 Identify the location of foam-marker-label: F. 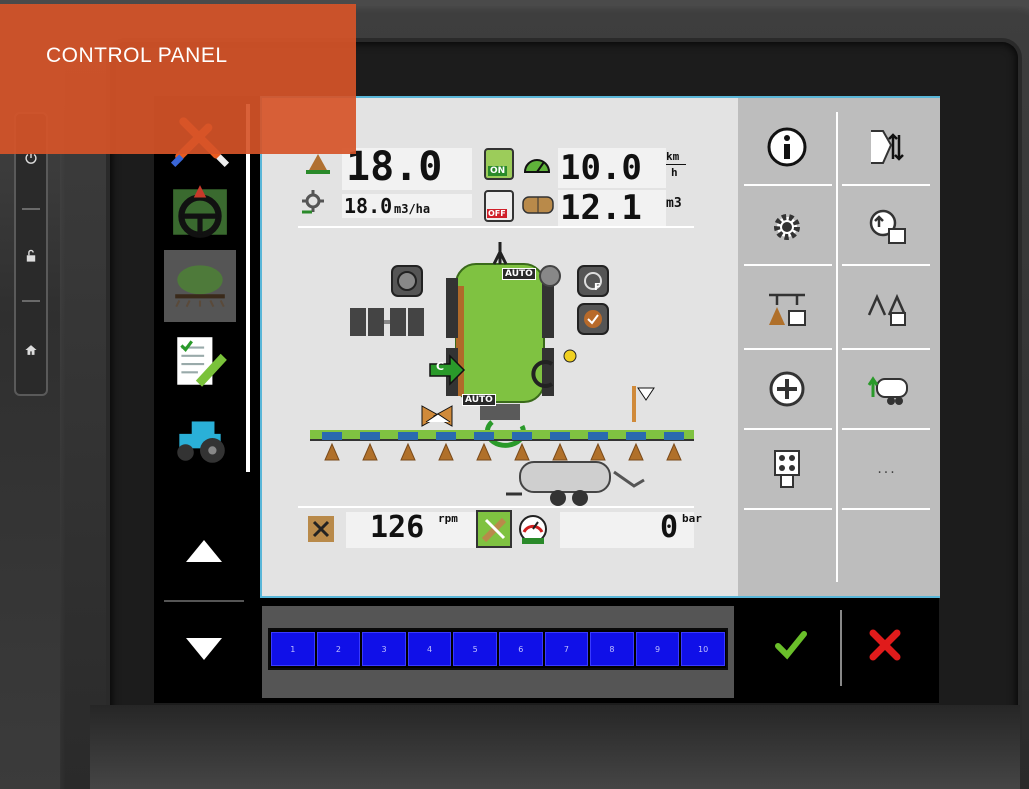
(597, 287).